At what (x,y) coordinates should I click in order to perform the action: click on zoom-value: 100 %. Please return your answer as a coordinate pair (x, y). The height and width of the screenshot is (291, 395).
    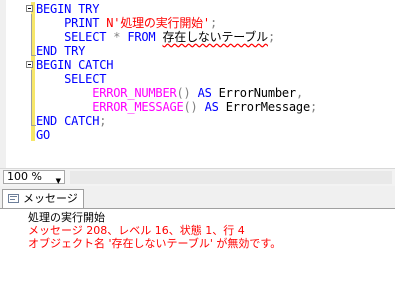
    Looking at the image, I should click on (24, 176).